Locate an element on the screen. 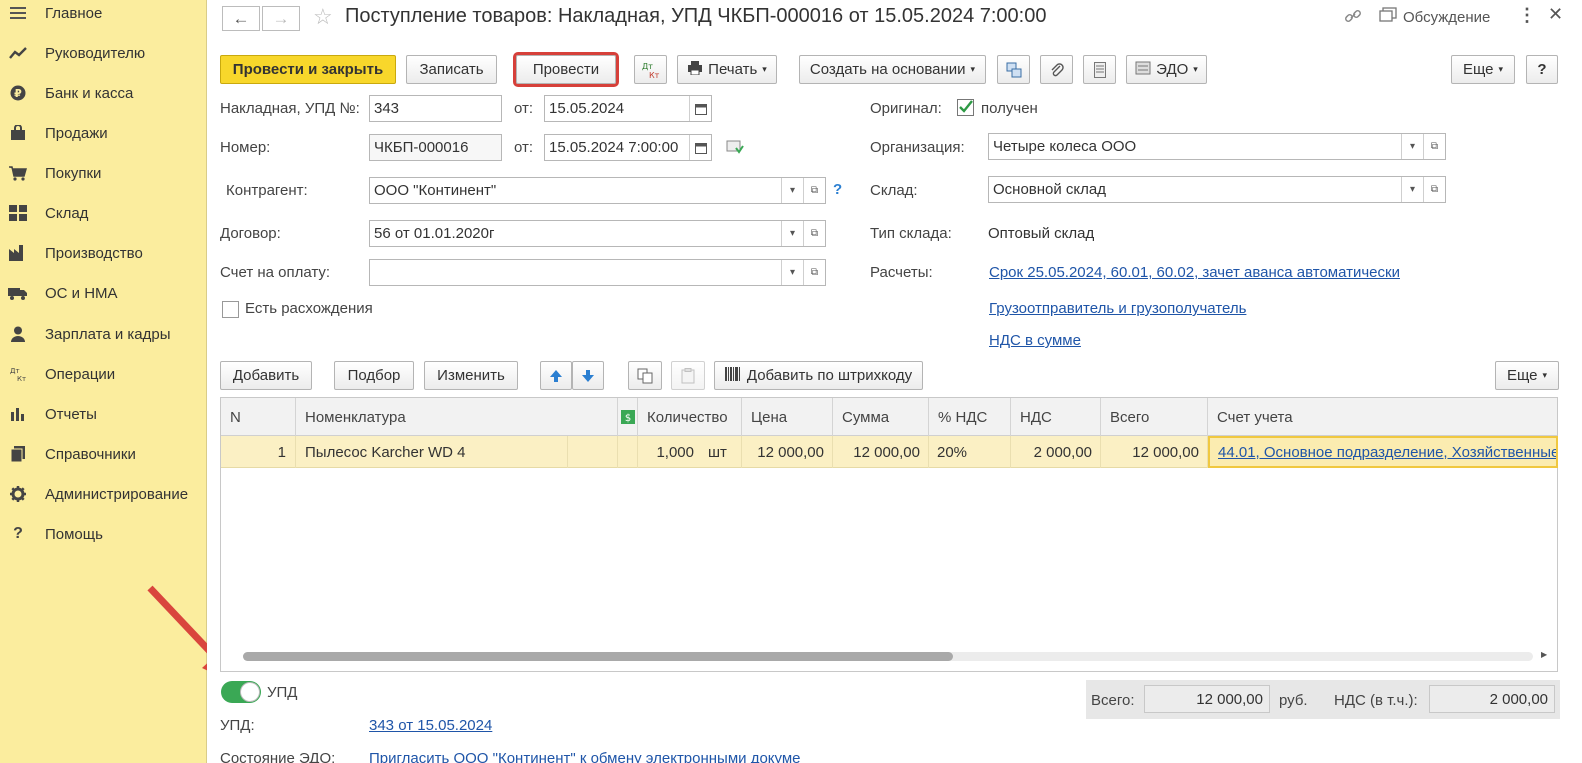  discrepancy-checkbox is located at coordinates (230, 309).